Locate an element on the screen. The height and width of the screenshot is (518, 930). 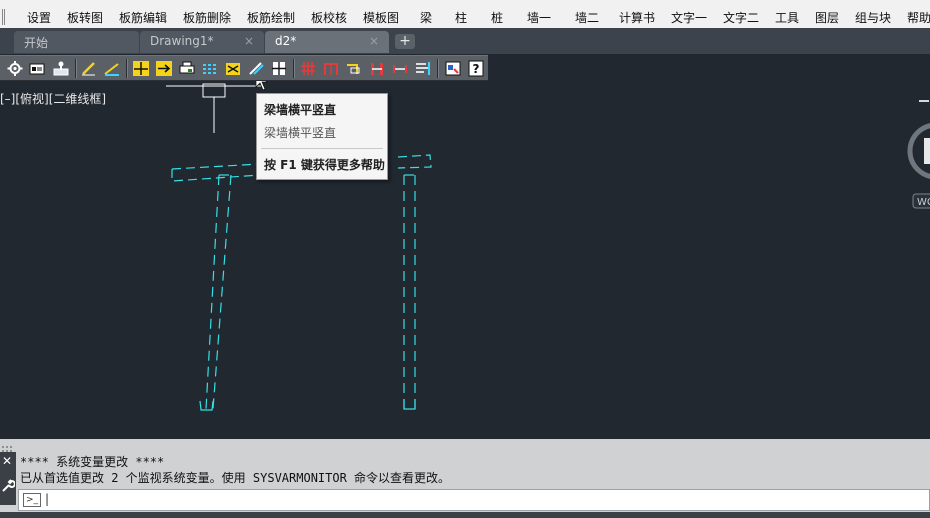
figure-icon is located at coordinates (61, 68).